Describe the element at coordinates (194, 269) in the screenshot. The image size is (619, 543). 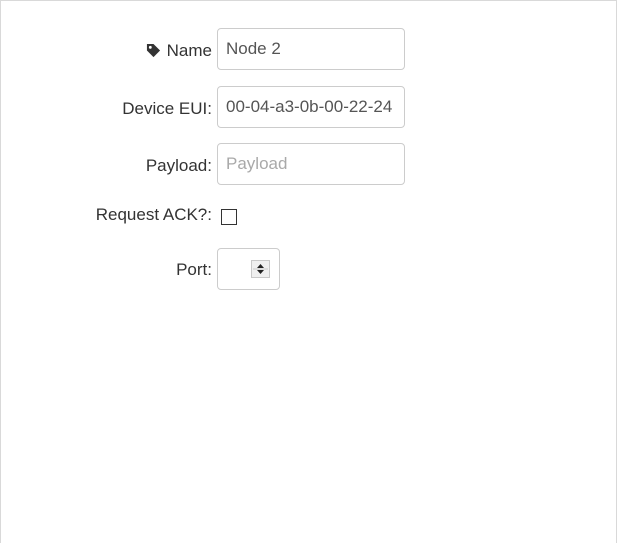
I see `port-label: Port:` at that location.